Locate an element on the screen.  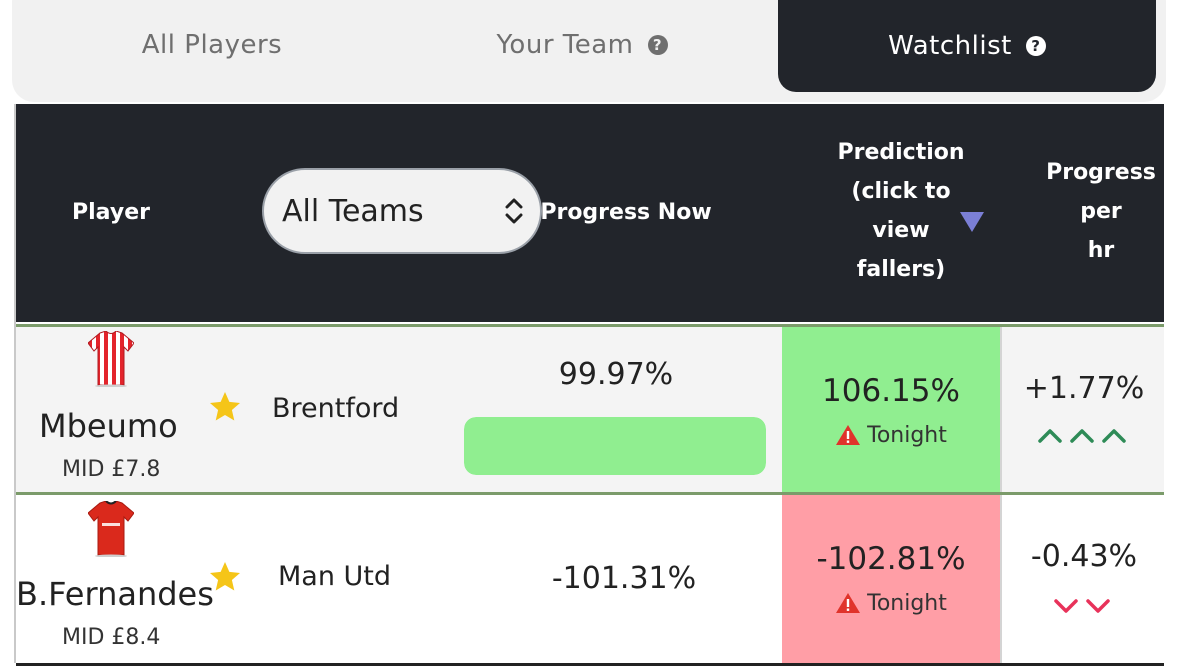
tab-label: Your Team is located at coordinates (565, 45).